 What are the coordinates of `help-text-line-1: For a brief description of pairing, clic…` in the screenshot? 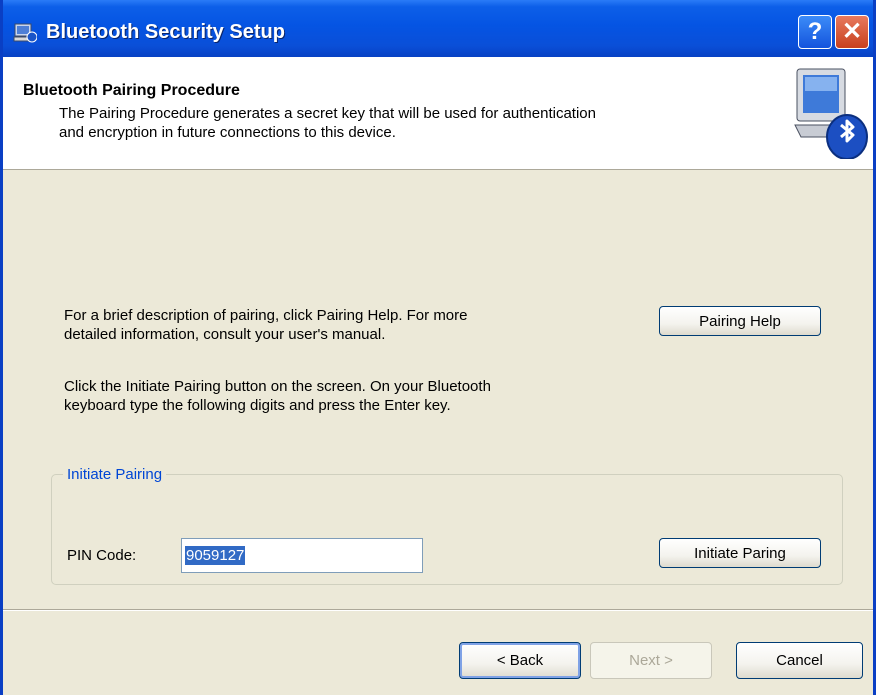 It's located at (266, 315).